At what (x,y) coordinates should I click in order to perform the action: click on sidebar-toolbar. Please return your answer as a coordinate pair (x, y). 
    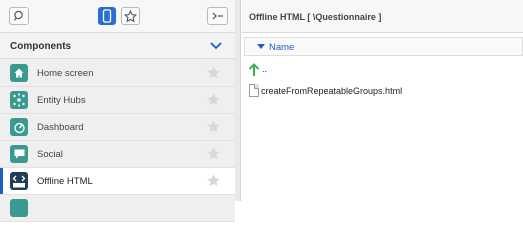
    Looking at the image, I should click on (117, 16).